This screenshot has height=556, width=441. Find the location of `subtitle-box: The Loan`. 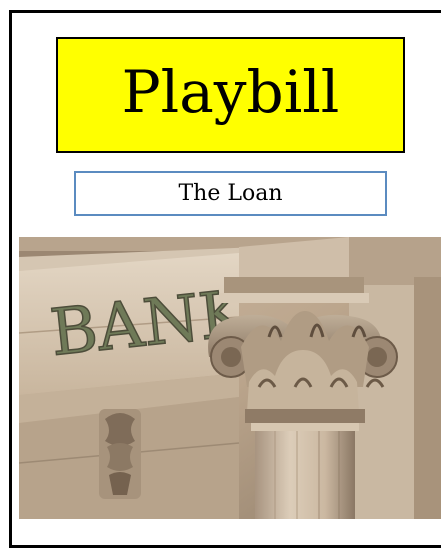

subtitle-box: The Loan is located at coordinates (230, 193).